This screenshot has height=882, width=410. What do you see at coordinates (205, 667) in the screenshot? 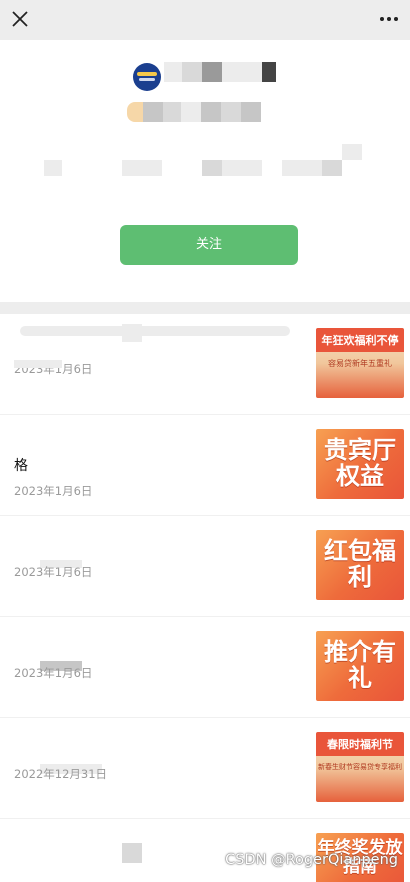
I see `article-item: 2023年1月6日 推介有礼` at bounding box center [205, 667].